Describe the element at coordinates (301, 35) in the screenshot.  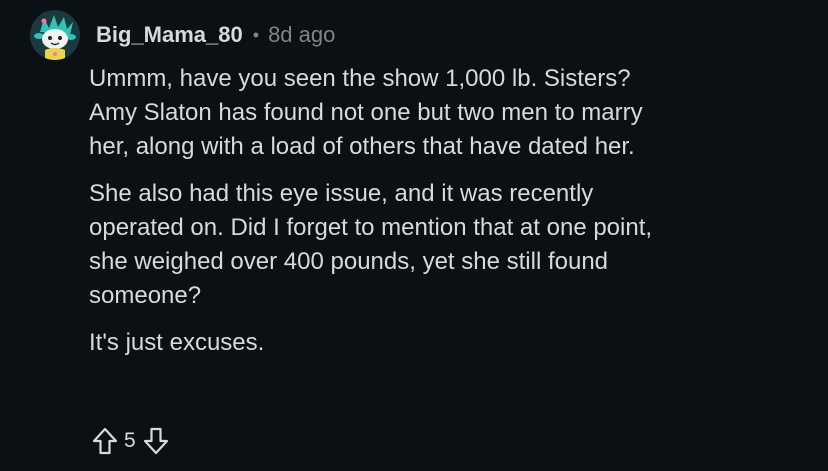
I see `timestamp: 8d ago` at that location.